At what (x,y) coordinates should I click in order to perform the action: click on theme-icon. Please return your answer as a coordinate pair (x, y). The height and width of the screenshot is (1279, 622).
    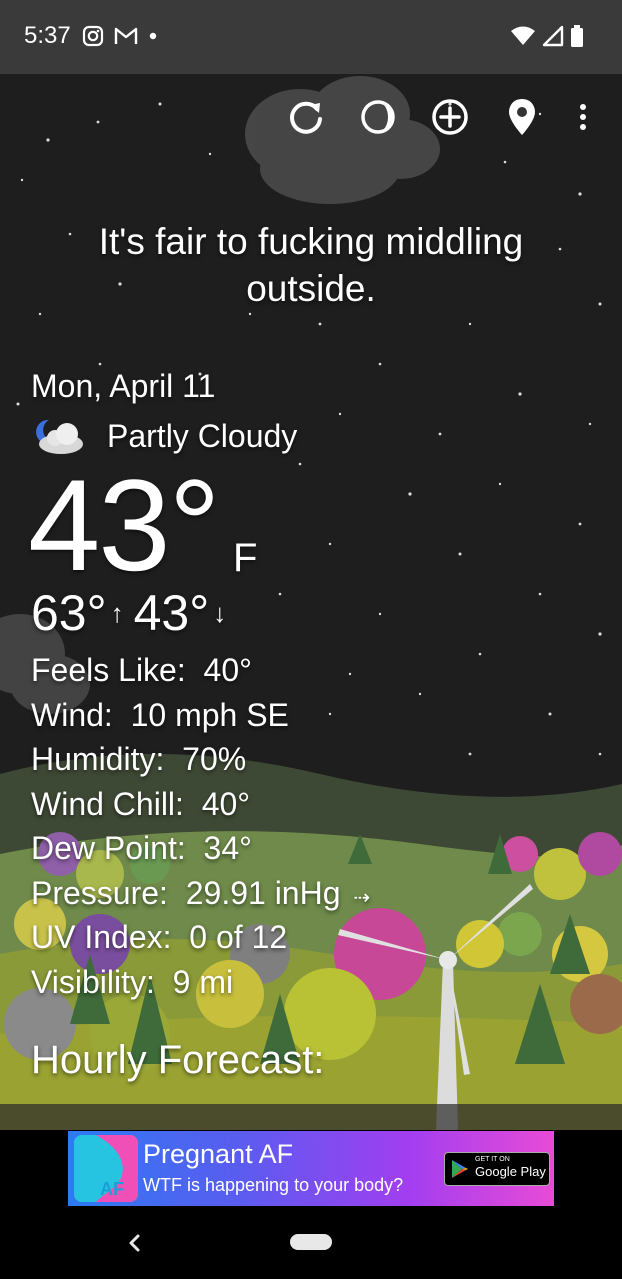
    Looking at the image, I should click on (378, 117).